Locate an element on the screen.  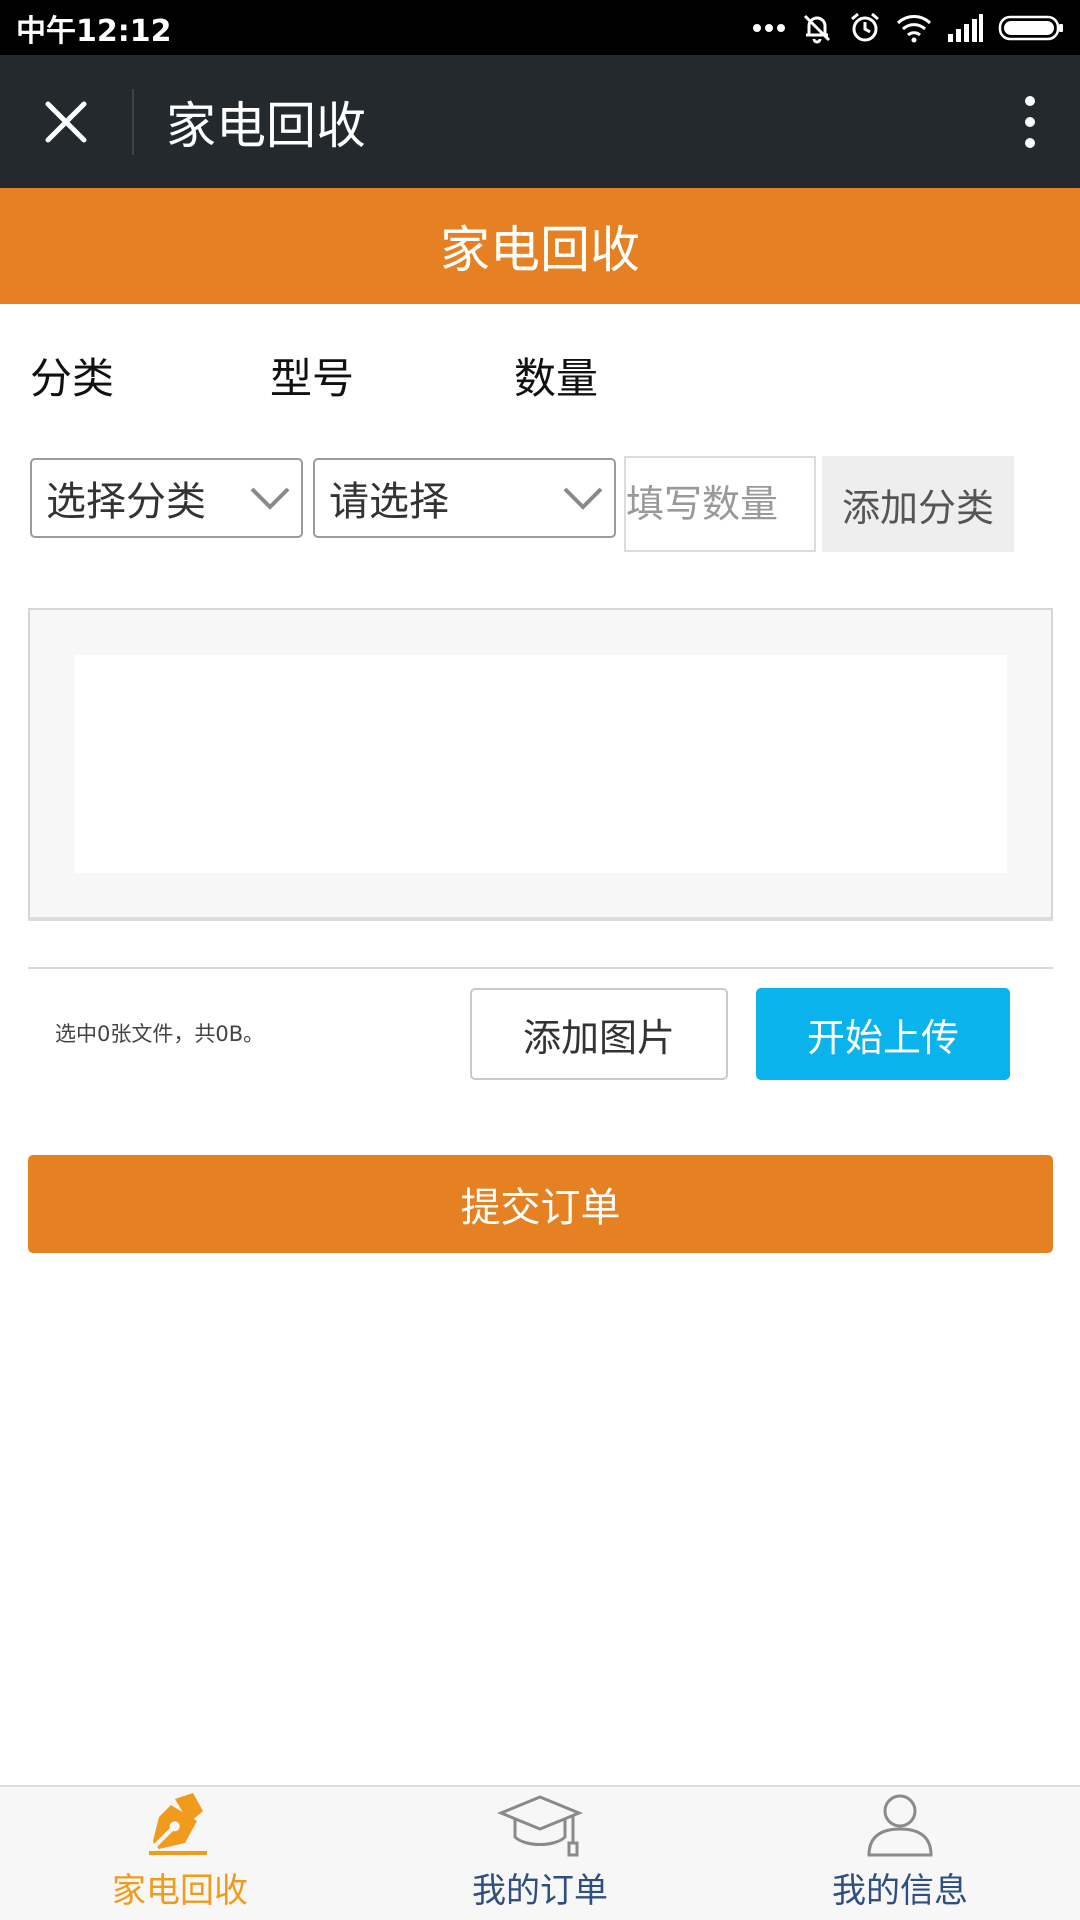
app-bar: 家电回收 is located at coordinates (540, 121).